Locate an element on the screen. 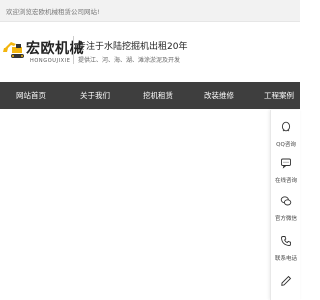 The height and width of the screenshot is (300, 320). float-chat-label: 在线咨询 is located at coordinates (285, 181).